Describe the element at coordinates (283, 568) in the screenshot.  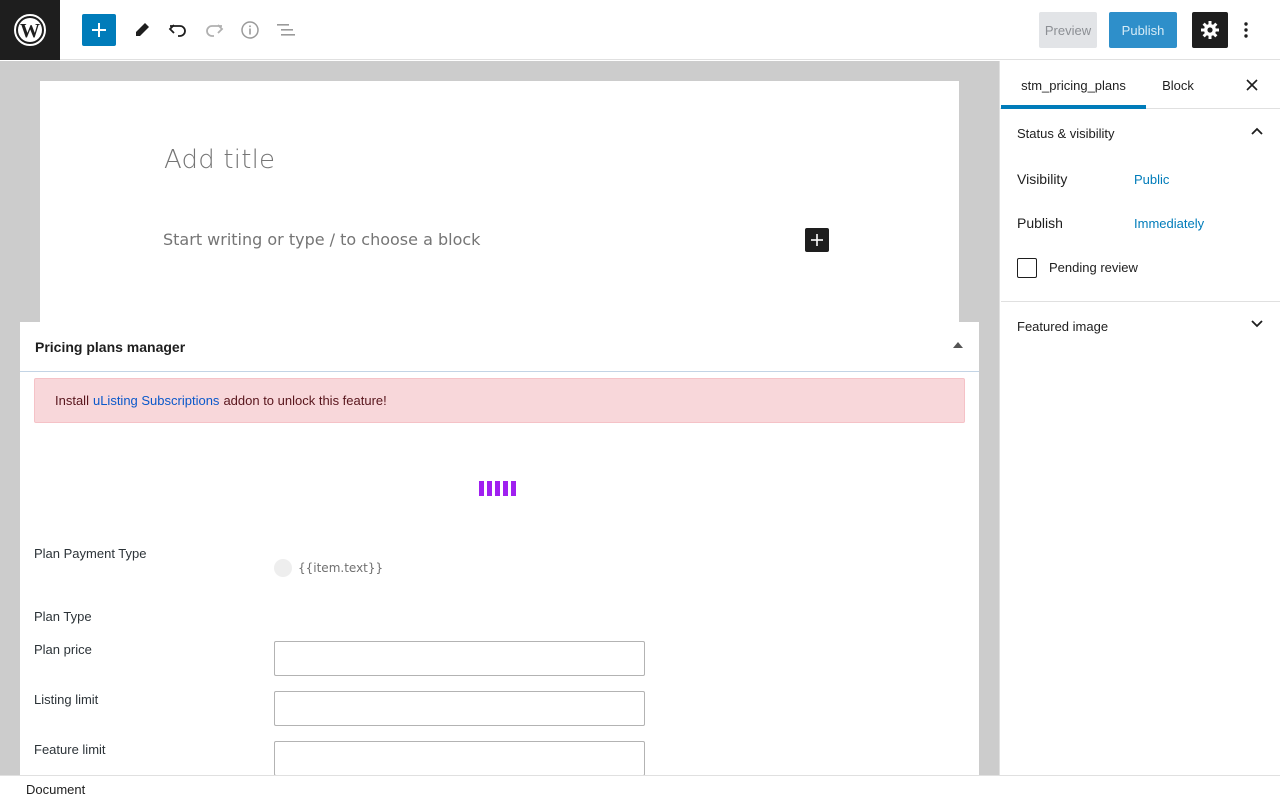
I see `radio-button` at that location.